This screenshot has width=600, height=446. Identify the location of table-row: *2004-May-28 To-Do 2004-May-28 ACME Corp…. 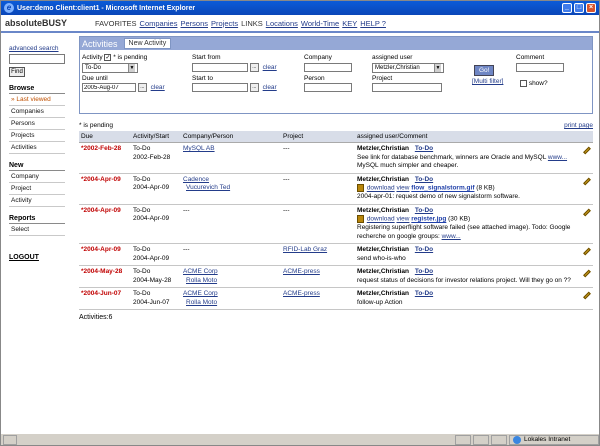
(336, 277).